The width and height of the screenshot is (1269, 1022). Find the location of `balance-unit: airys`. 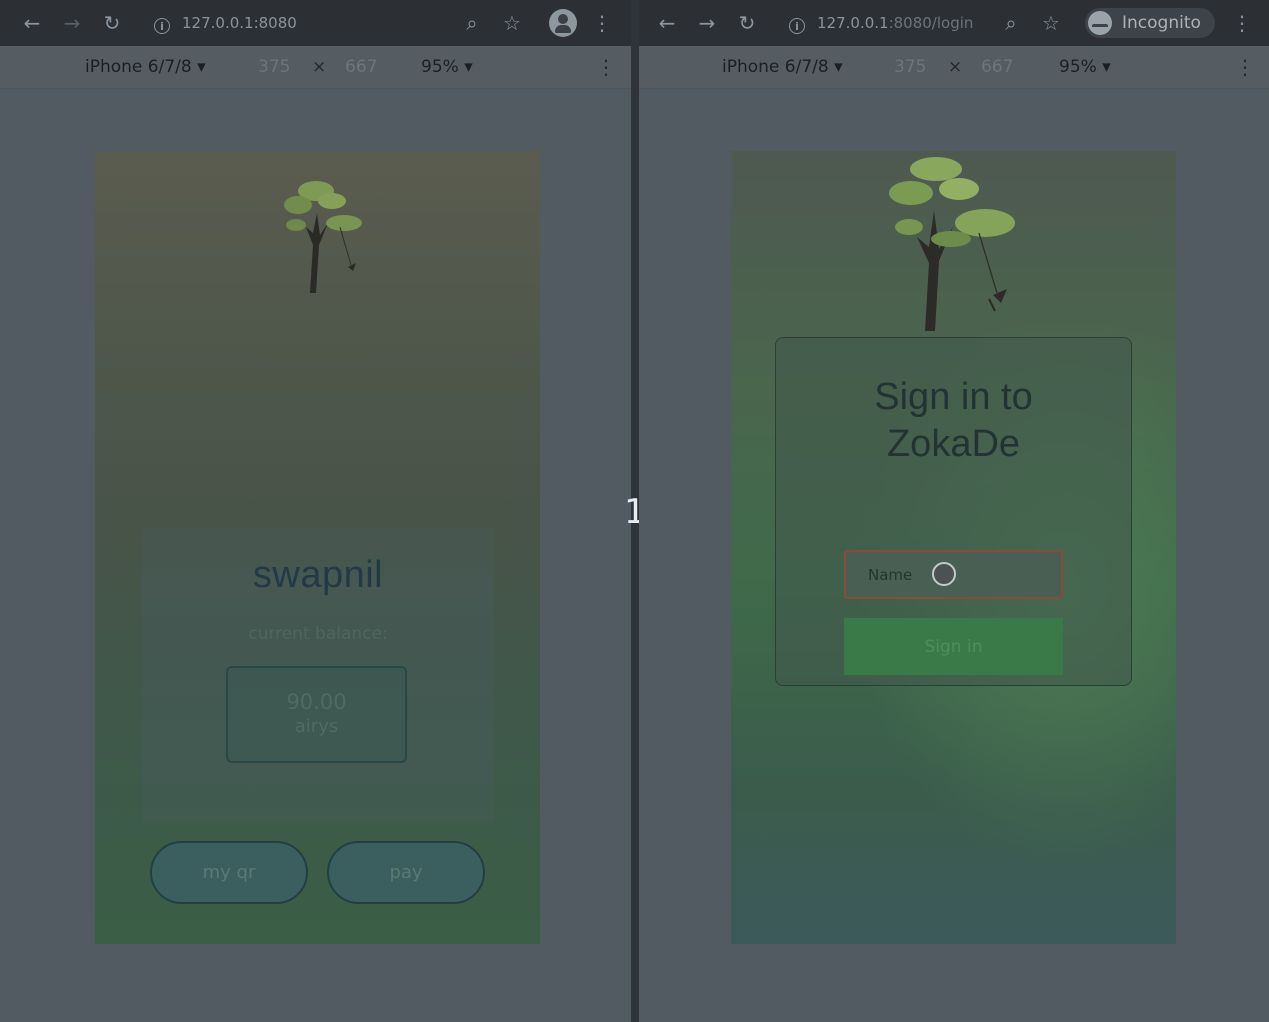

balance-unit: airys is located at coordinates (316, 726).